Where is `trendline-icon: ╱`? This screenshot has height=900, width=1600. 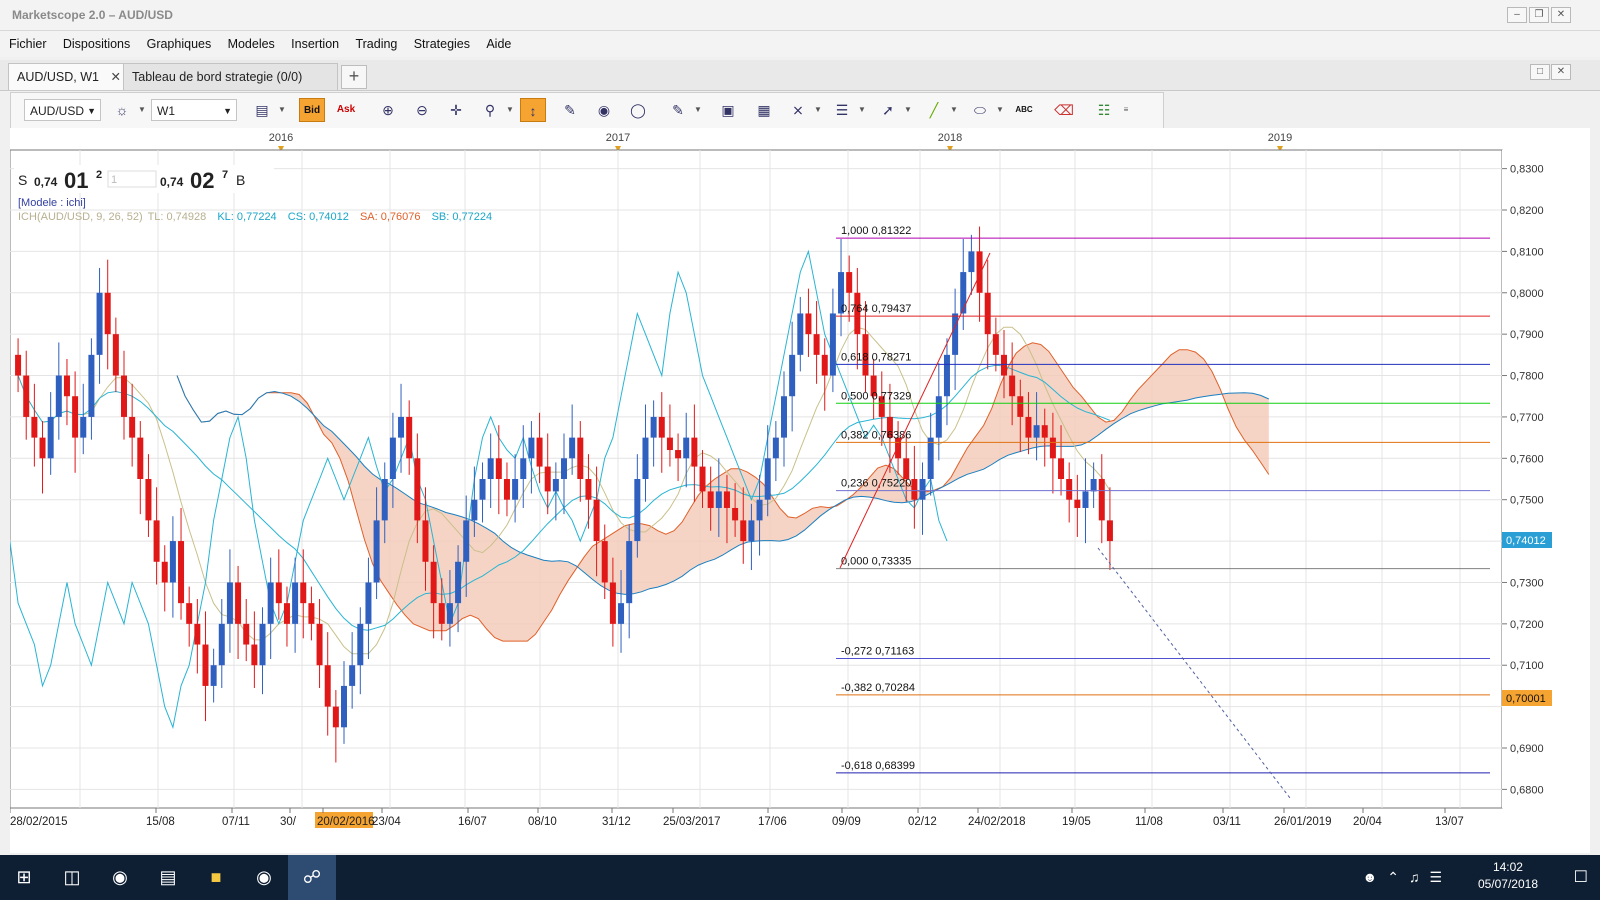 trendline-icon: ╱ is located at coordinates (934, 110).